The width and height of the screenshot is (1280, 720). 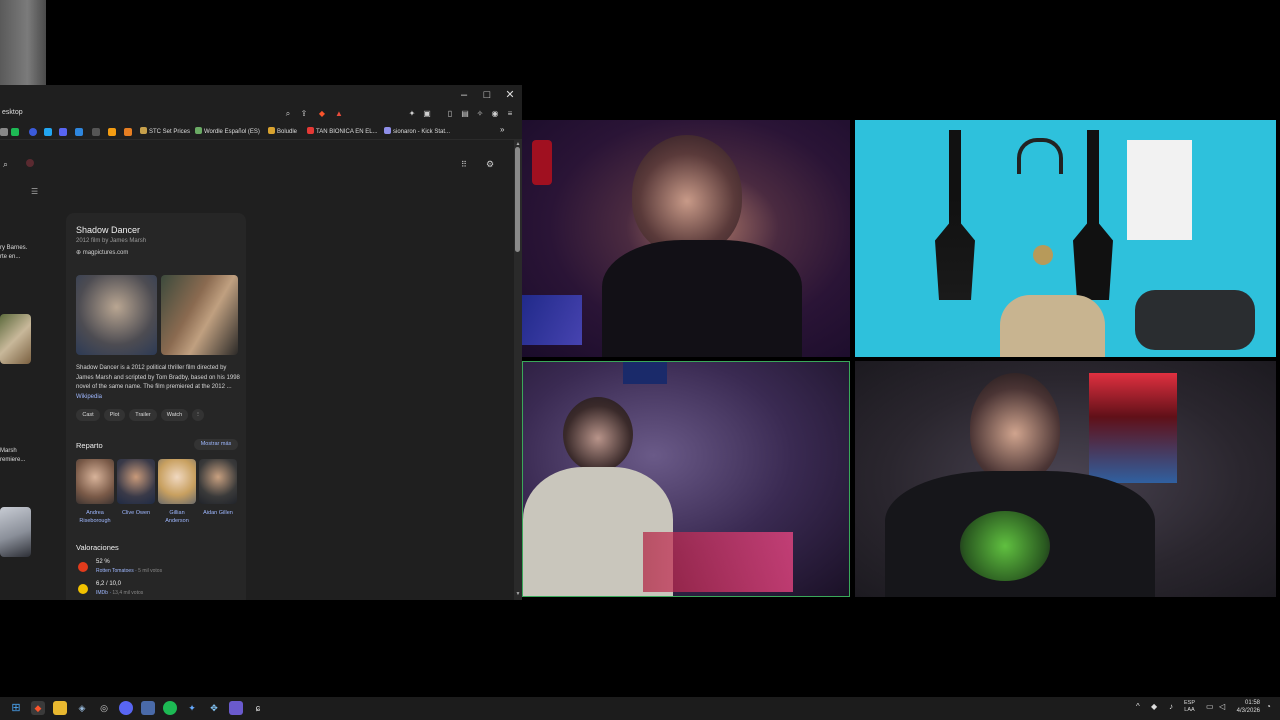 What do you see at coordinates (518, 144) in the screenshot?
I see `scroll-up-arrow: ▲` at bounding box center [518, 144].